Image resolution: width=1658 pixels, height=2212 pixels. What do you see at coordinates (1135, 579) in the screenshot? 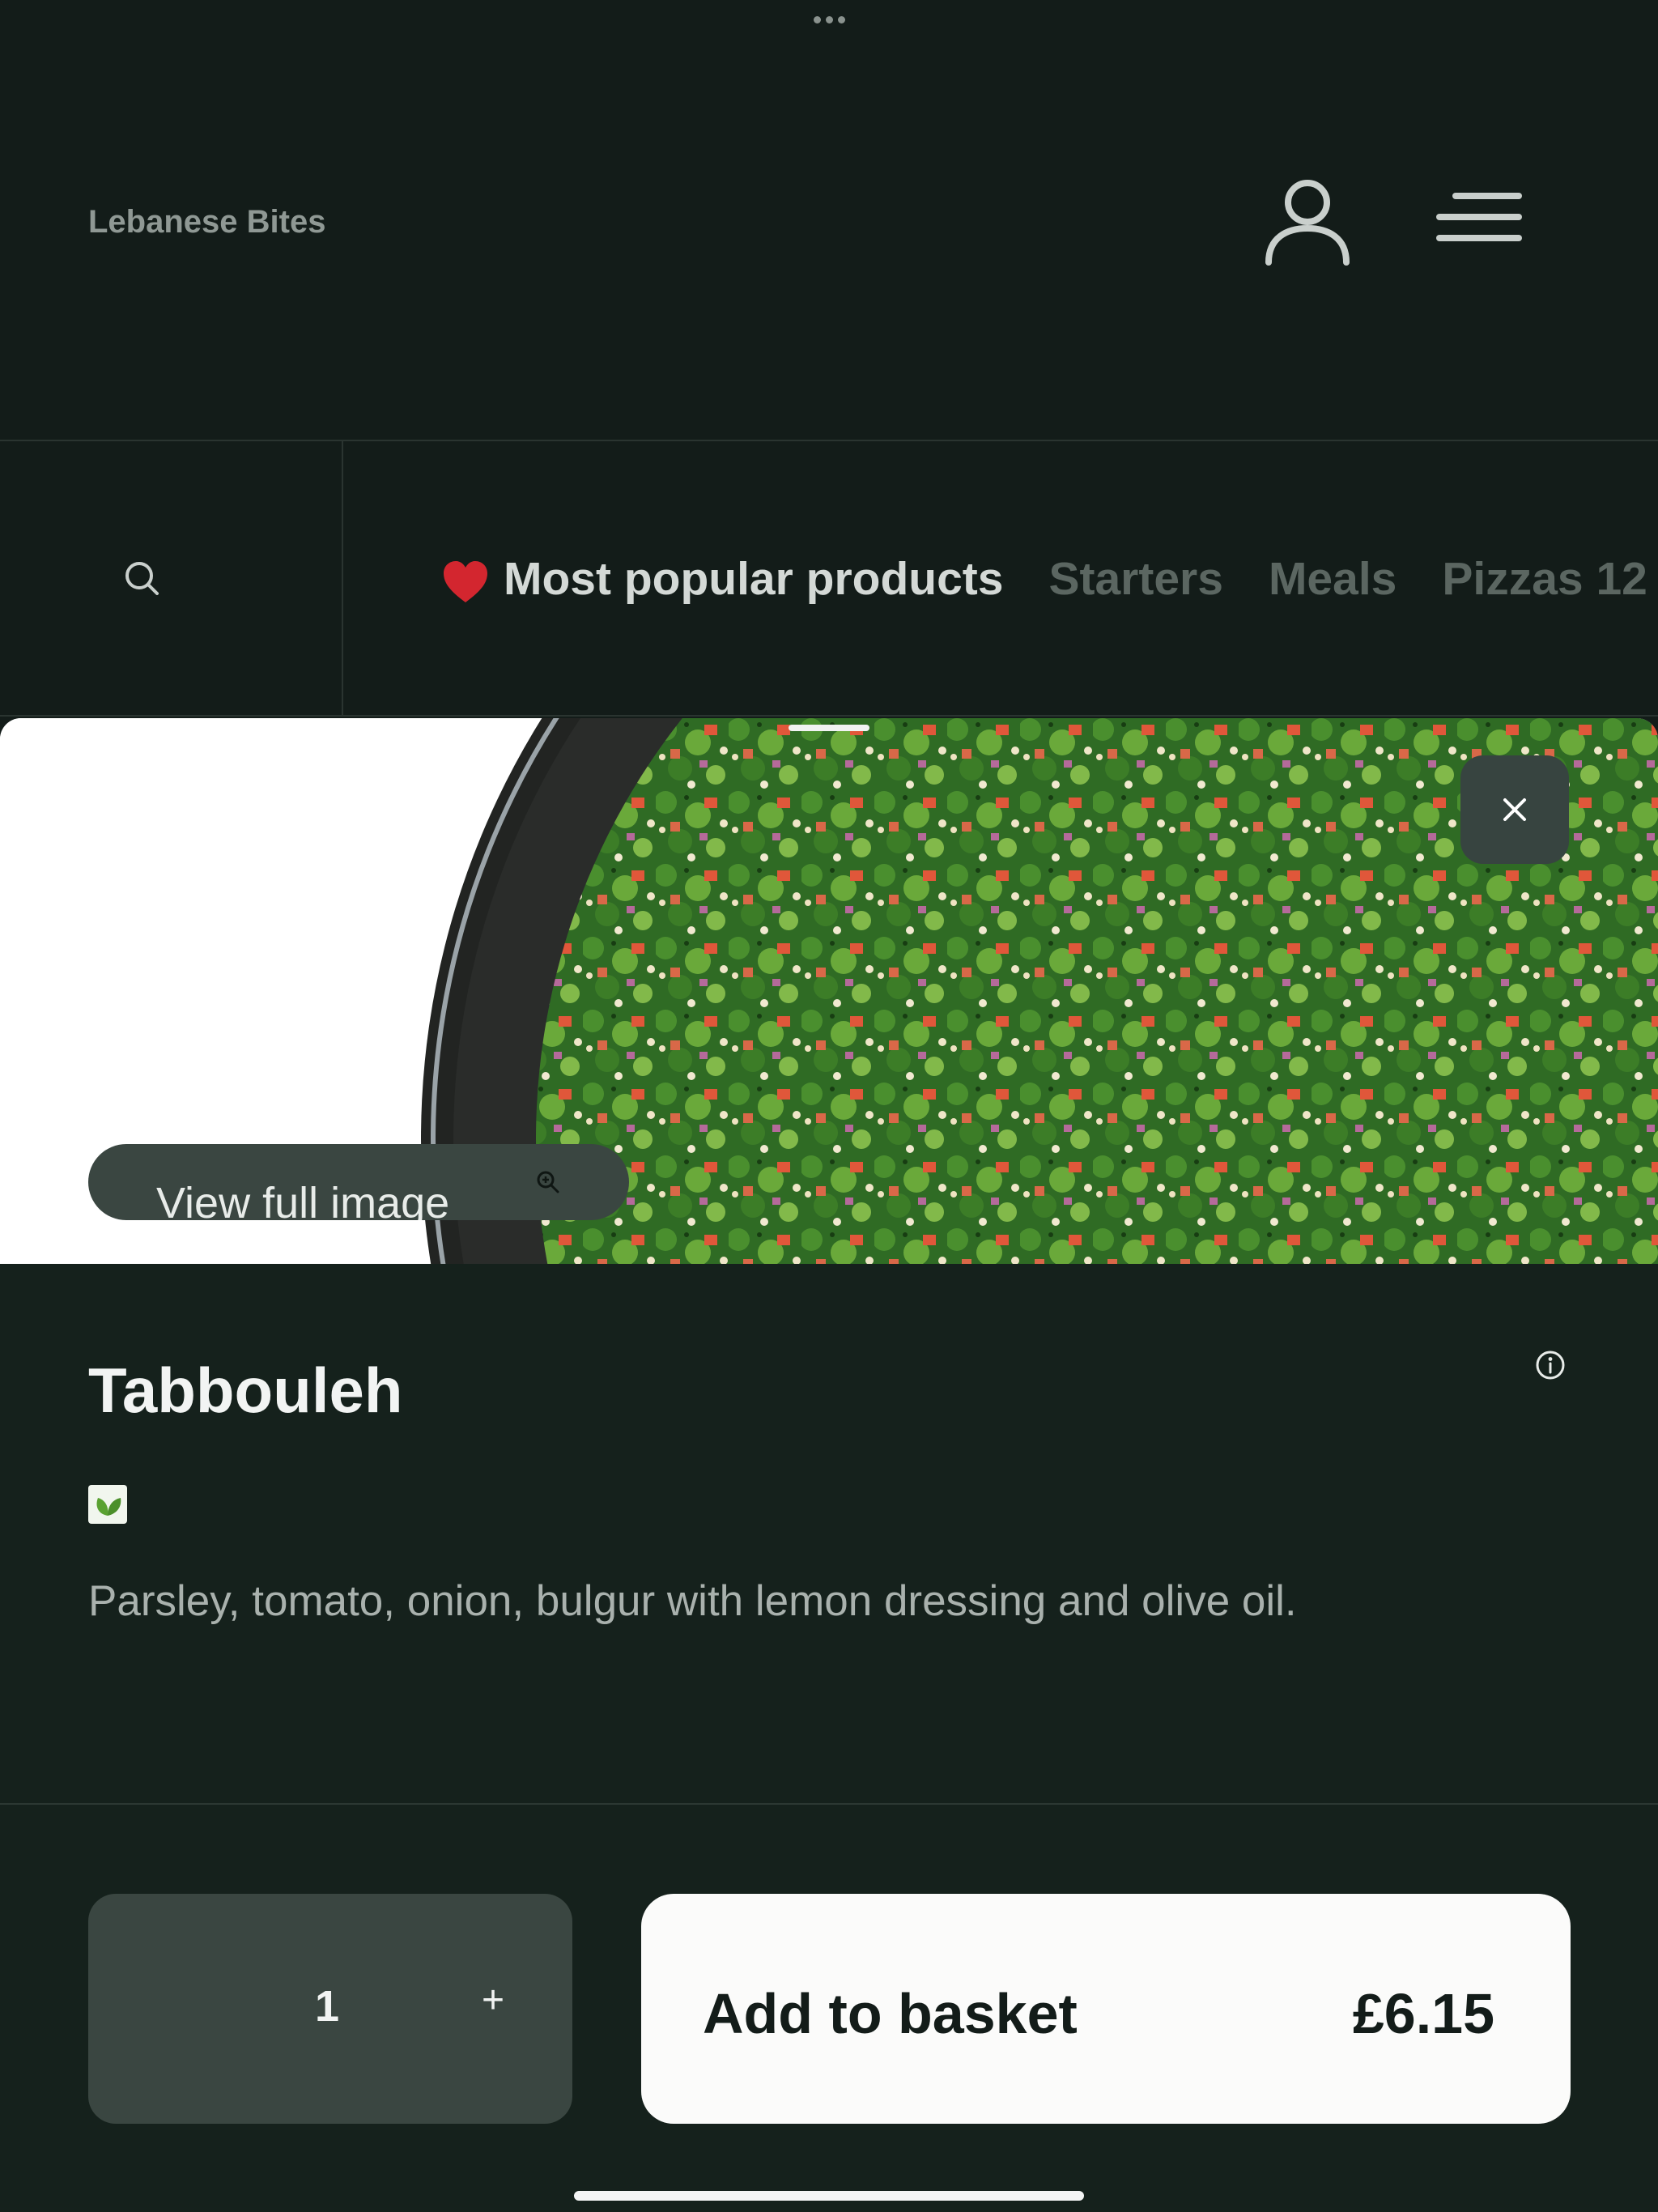
I see `tab-starters: Starters` at bounding box center [1135, 579].